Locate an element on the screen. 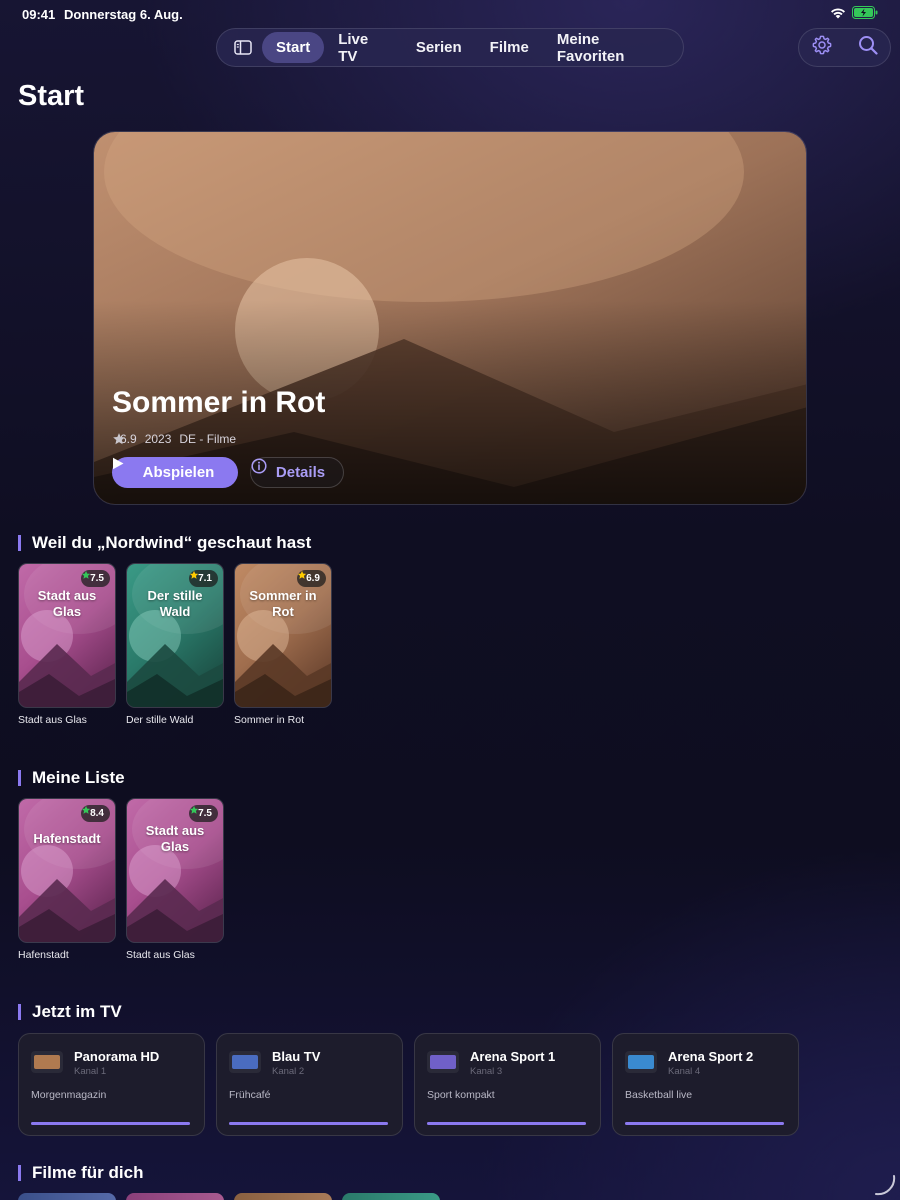  details-button: Details is located at coordinates (297, 472).